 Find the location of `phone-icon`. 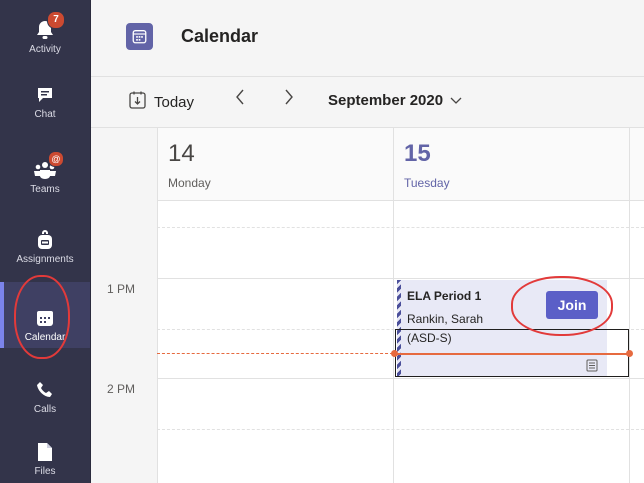

phone-icon is located at coordinates (45, 390).